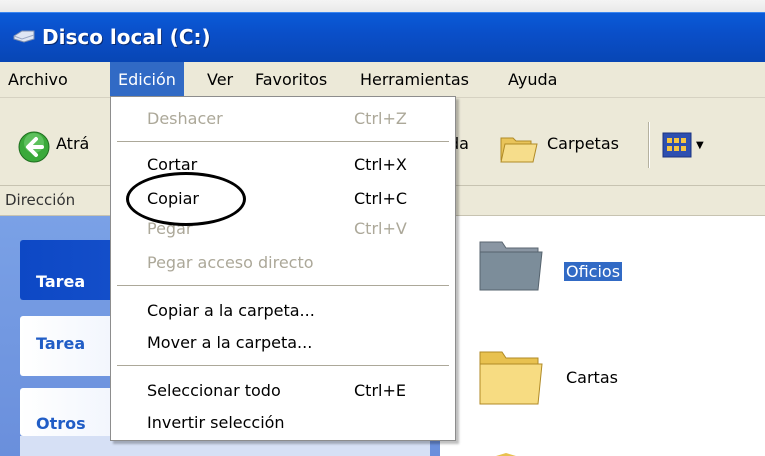  Describe the element at coordinates (283, 392) in the screenshot. I see `menu-item-seleccionar-todo: Seleccionar todo Ctrl+E` at that location.